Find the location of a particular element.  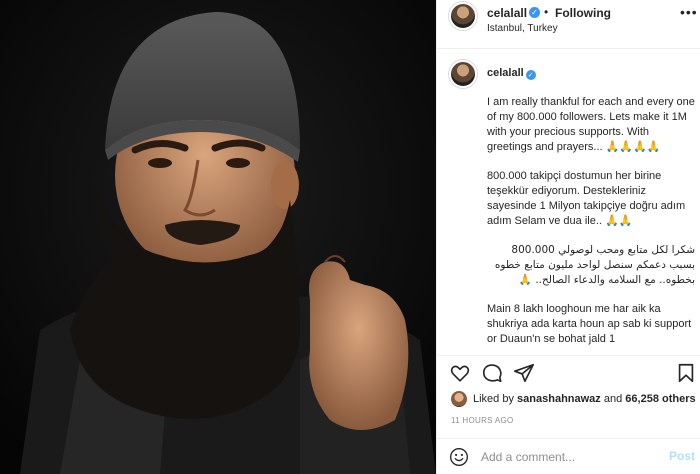

smiley-icon is located at coordinates (459, 457).